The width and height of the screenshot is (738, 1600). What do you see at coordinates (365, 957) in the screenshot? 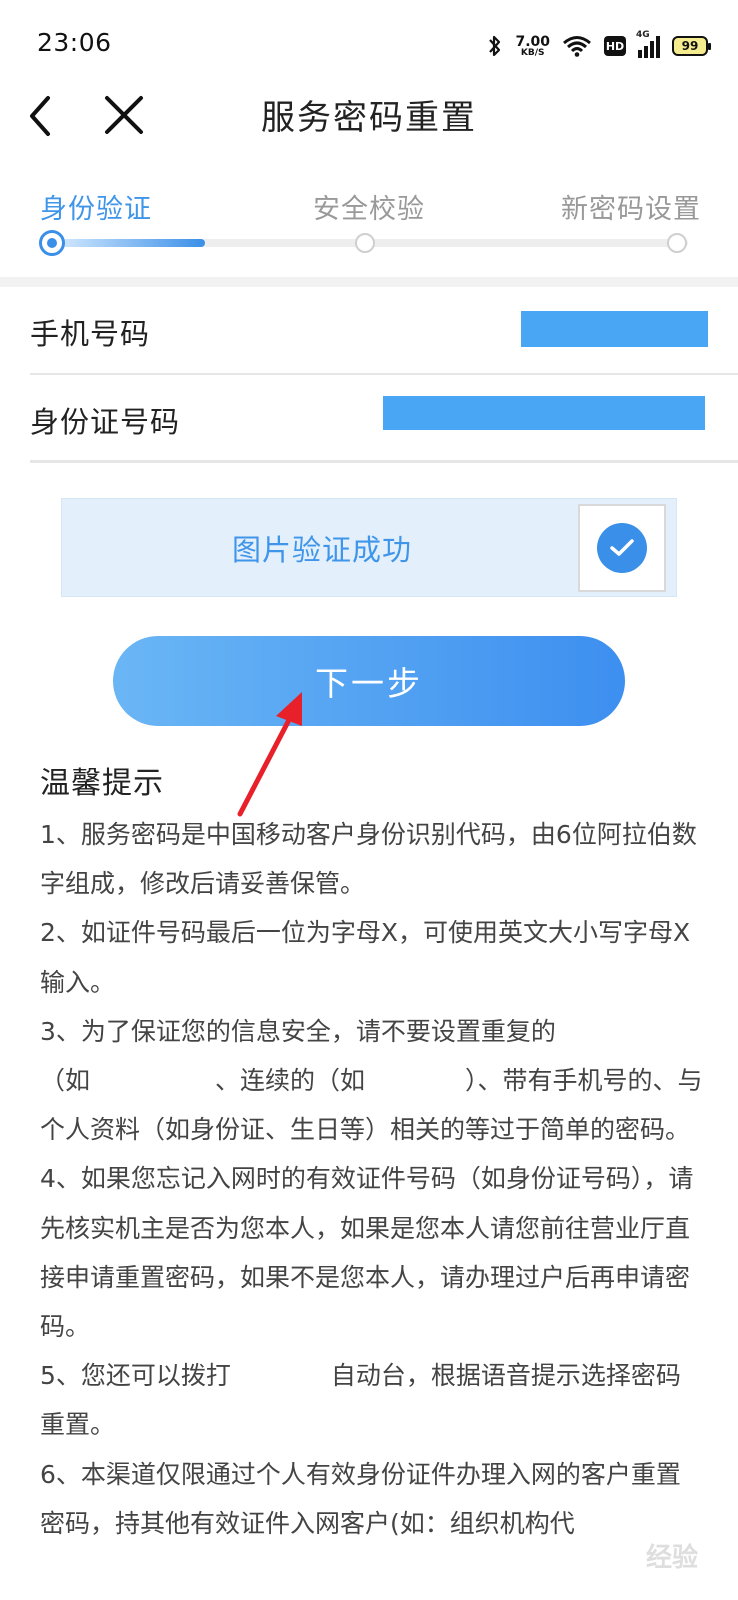
I see `tip-item: 2、如证件号码最后一位为字母X，可使用英文大小写字母X输入。` at bounding box center [365, 957].